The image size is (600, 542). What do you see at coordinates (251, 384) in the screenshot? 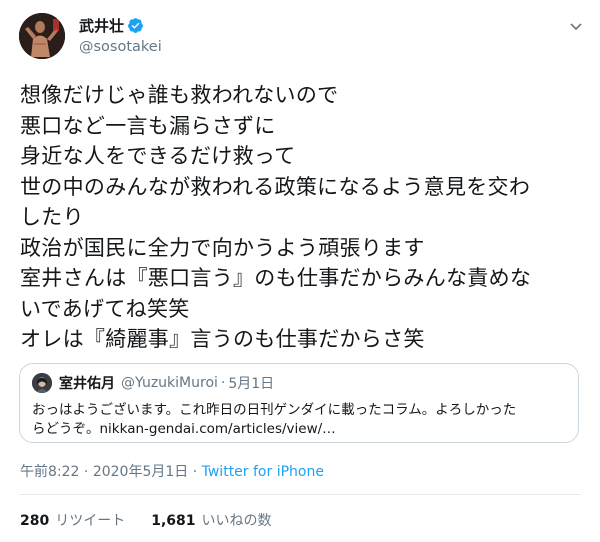
I see `quoted-date: 5月1日` at bounding box center [251, 384].